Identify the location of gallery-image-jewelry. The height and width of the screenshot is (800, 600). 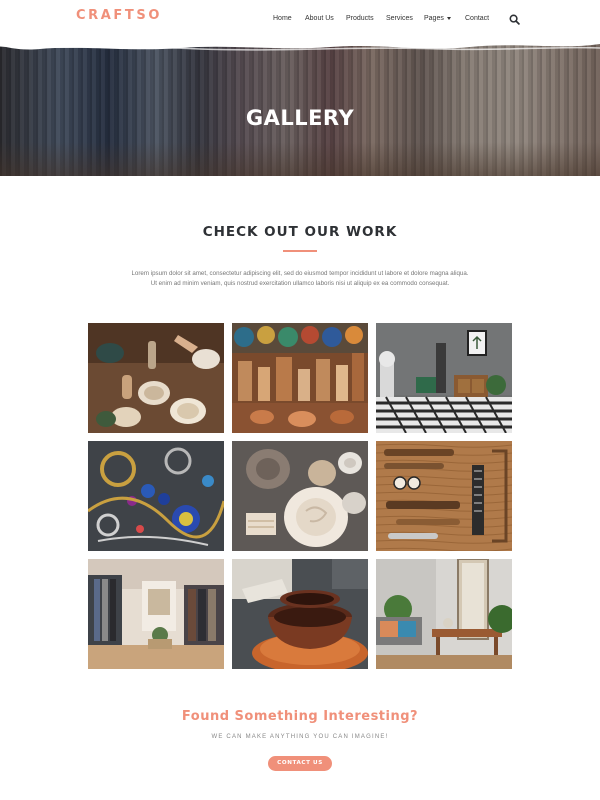
(156, 496).